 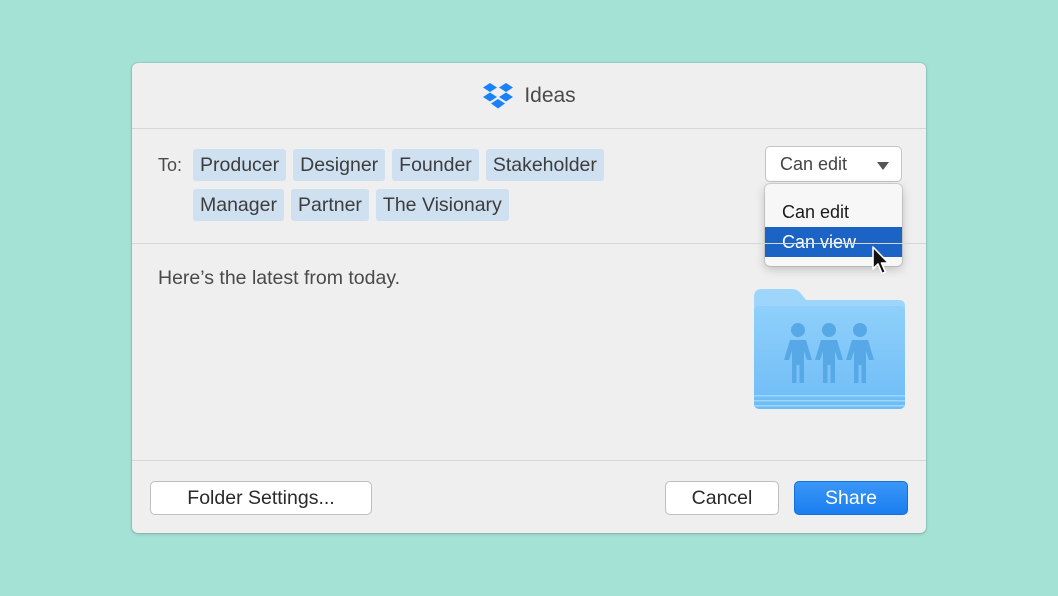 I want to click on permission-dropdown: Can edit, so click(x=833, y=164).